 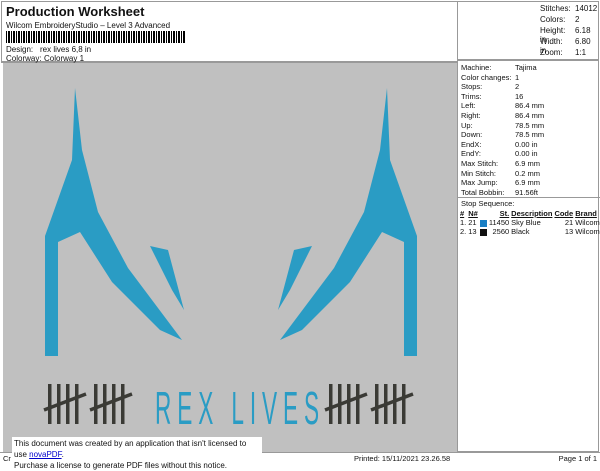 What do you see at coordinates (479, 183) in the screenshot?
I see `info-label: Max Jump:` at bounding box center [479, 183].